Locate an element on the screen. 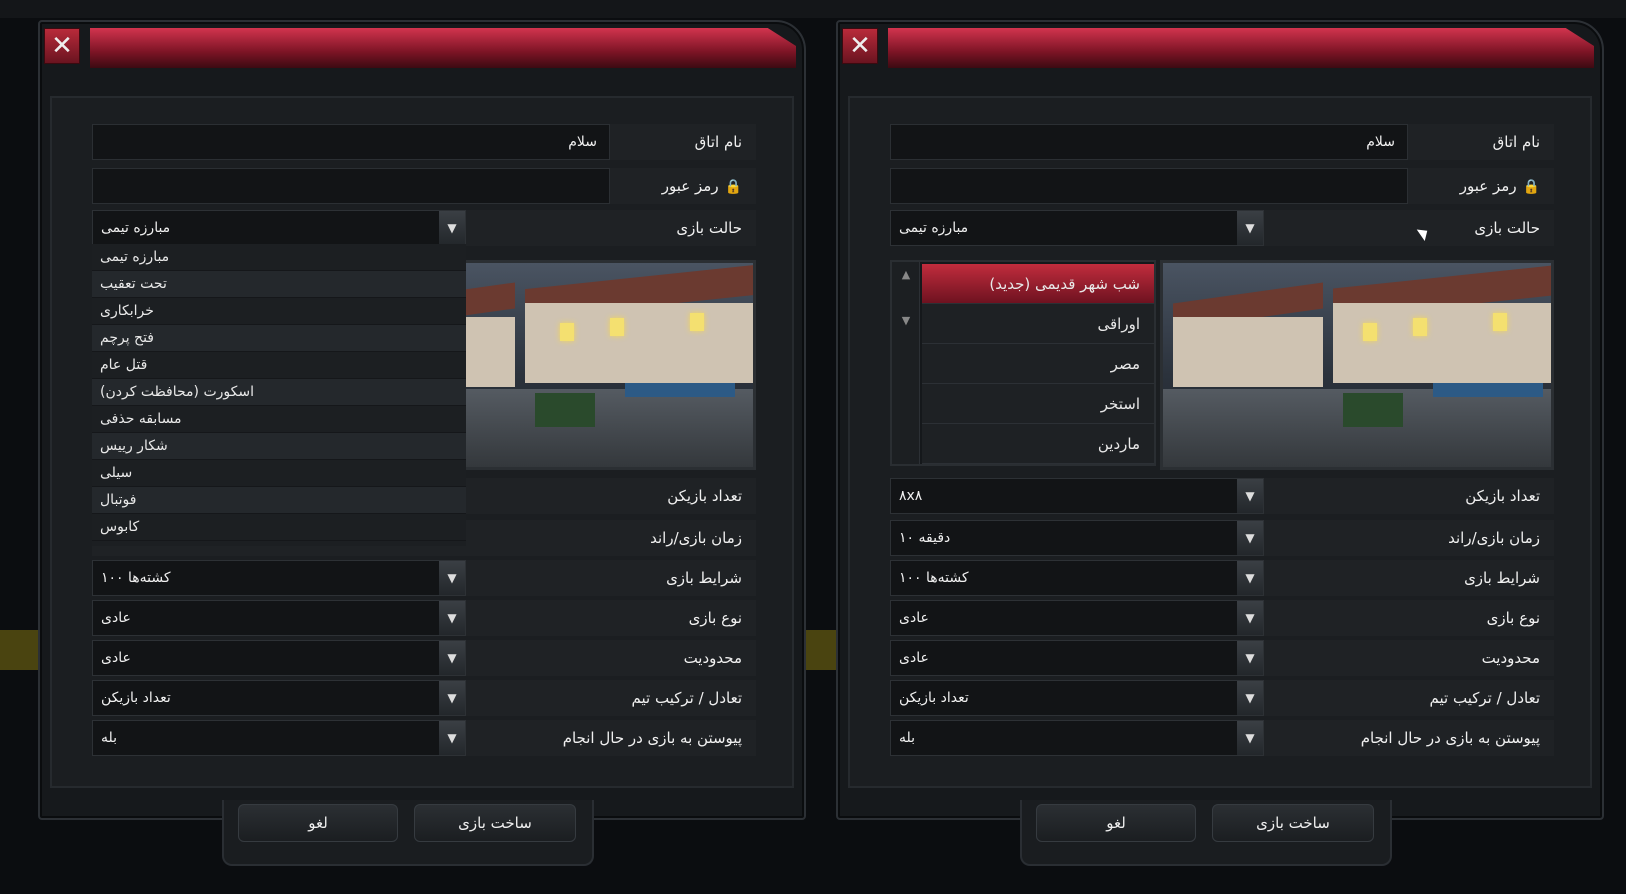 This screenshot has width=1626, height=894. join-row: بله ▼ پیوستن به بازی در حال انجام is located at coordinates (424, 738).